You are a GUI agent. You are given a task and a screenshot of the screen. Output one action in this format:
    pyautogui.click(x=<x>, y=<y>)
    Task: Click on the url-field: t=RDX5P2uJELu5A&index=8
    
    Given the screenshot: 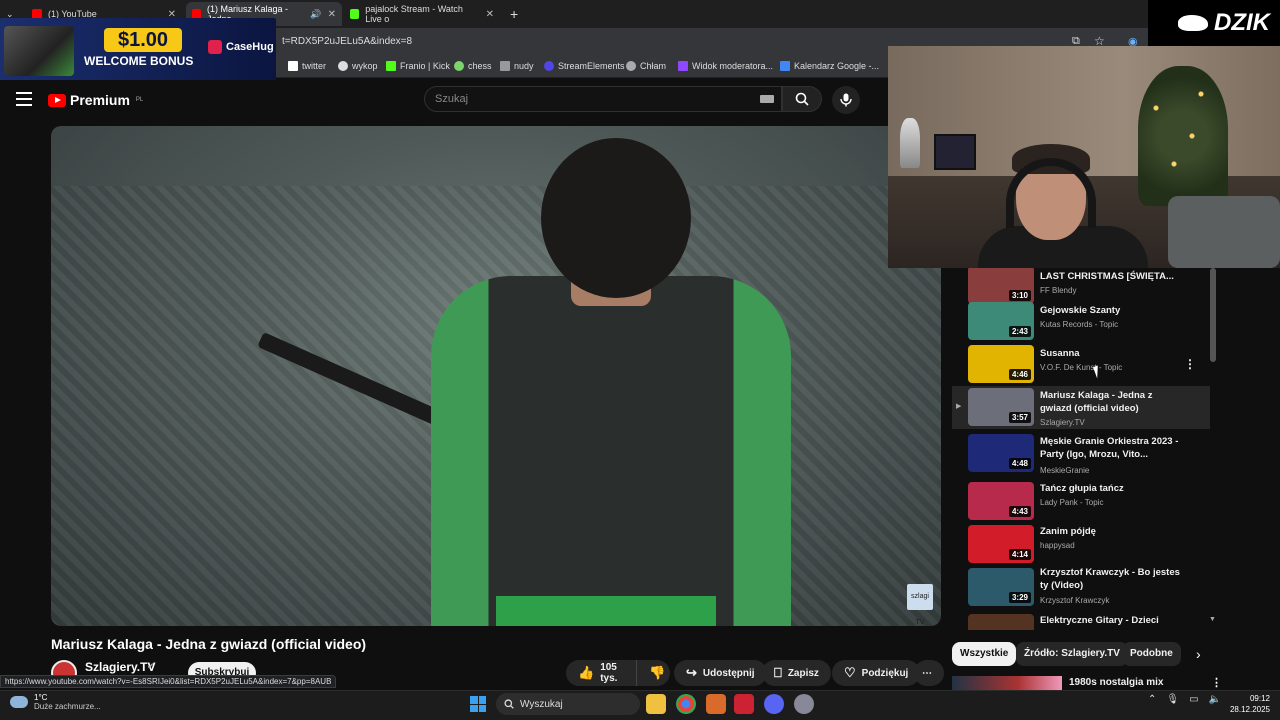 What is the action you would take?
    pyautogui.click(x=347, y=41)
    